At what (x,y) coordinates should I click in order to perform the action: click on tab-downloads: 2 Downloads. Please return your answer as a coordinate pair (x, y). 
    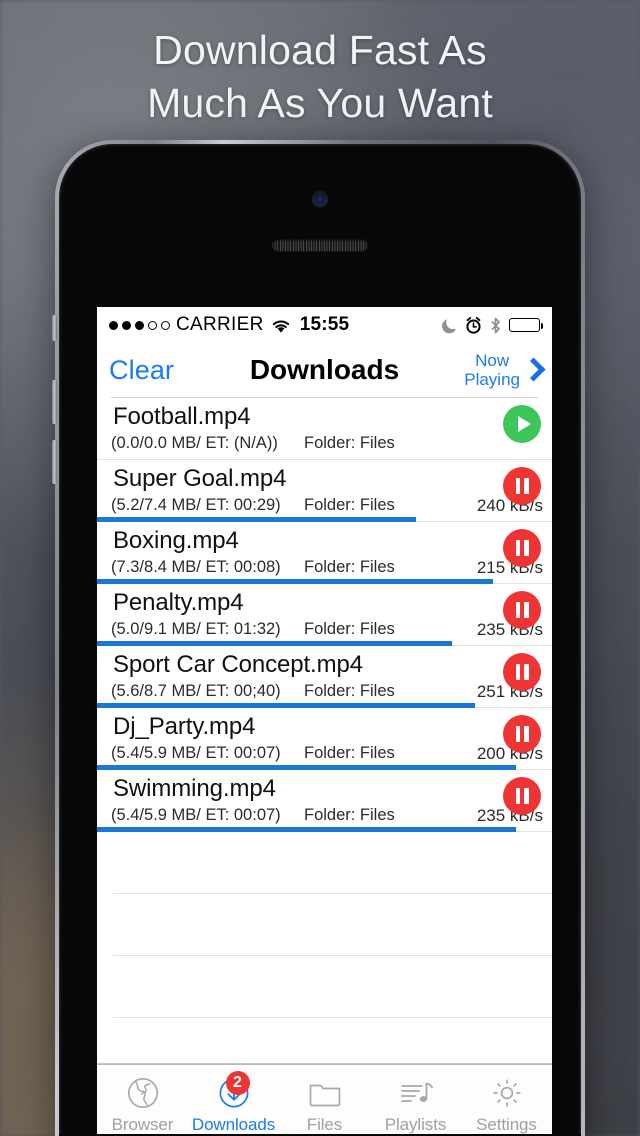
    Looking at the image, I should click on (233, 1100).